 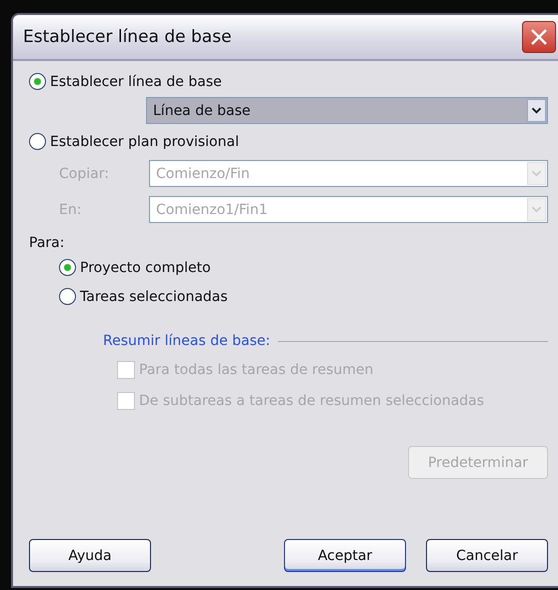 What do you see at coordinates (144, 142) in the screenshot?
I see `radio-label: Establecer plan provisional` at bounding box center [144, 142].